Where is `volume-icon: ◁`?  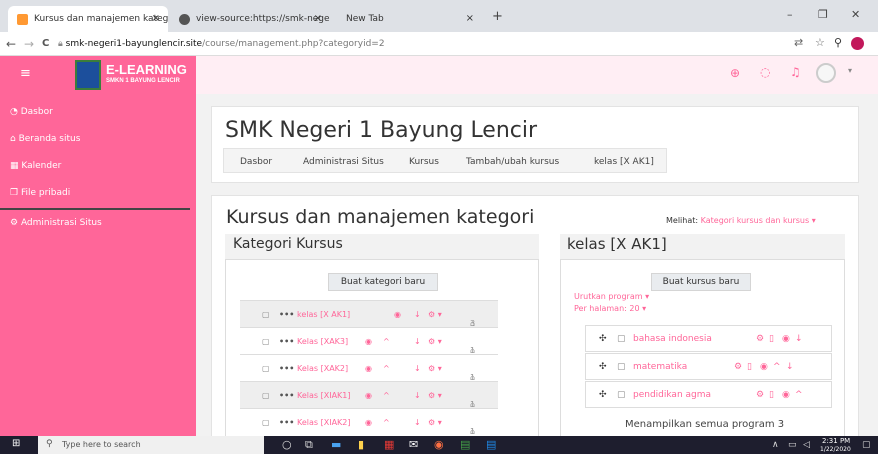 volume-icon: ◁ is located at coordinates (806, 445).